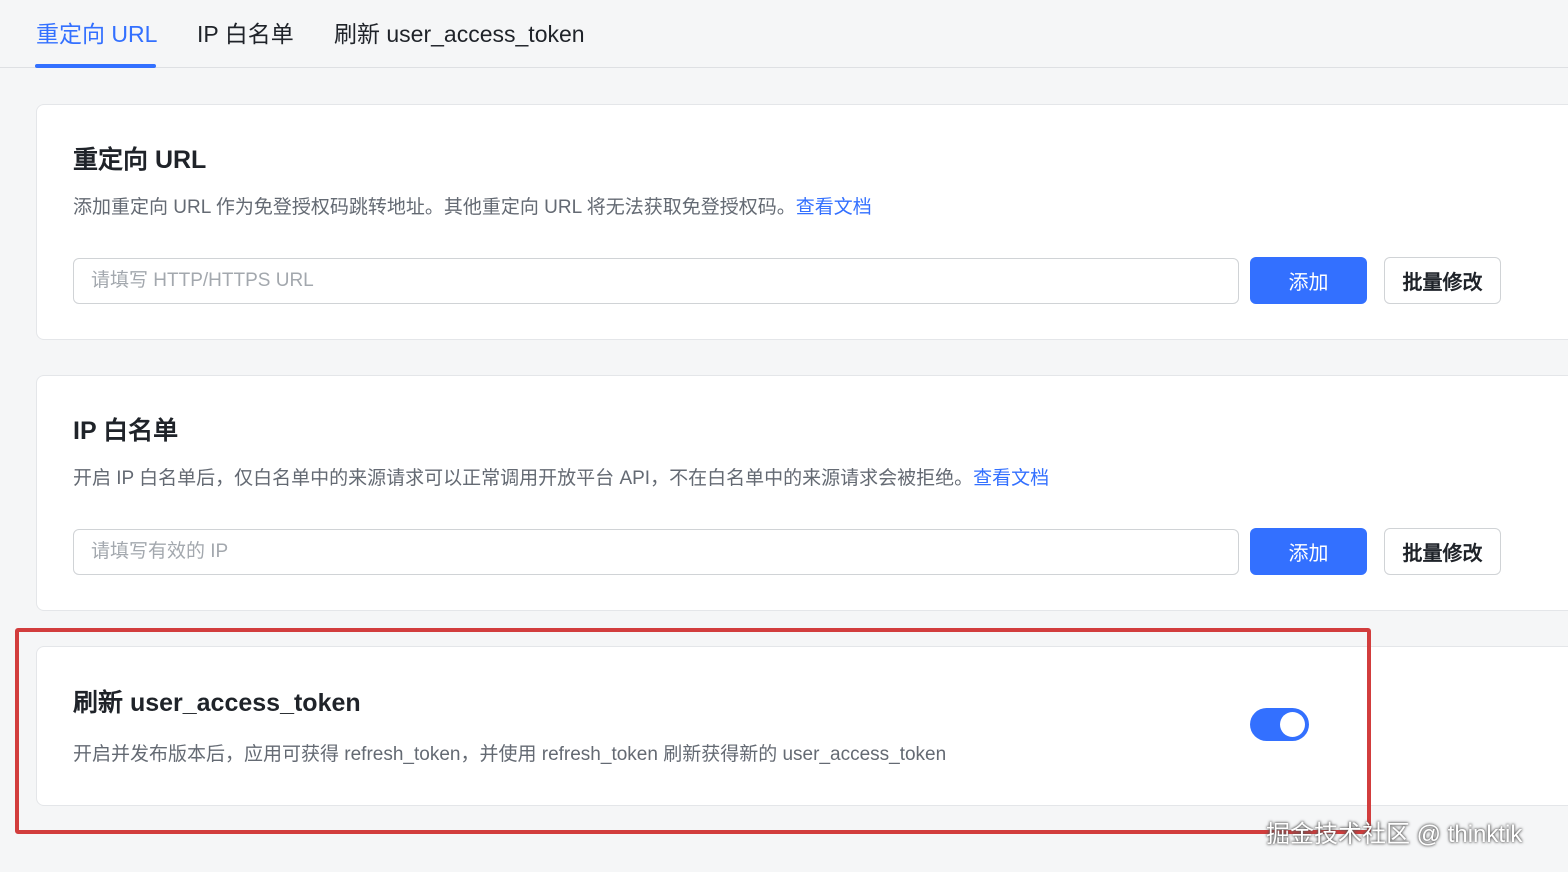 This screenshot has width=1568, height=872. I want to click on ip-whitelist-title: IP 白名单, so click(126, 431).